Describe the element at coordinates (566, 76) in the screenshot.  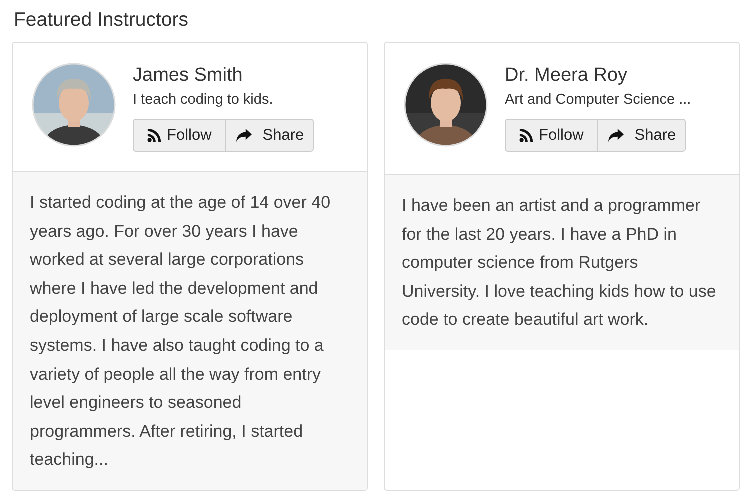
I see `instructor-name: Dr. Meera Roy` at that location.